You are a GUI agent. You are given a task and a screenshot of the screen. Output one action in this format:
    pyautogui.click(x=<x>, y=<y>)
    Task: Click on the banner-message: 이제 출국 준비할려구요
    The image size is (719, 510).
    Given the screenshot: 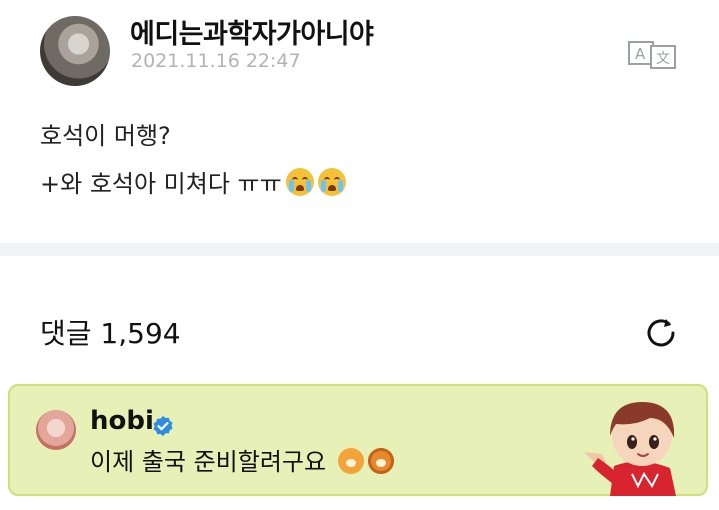 What is the action you would take?
    pyautogui.click(x=242, y=459)
    